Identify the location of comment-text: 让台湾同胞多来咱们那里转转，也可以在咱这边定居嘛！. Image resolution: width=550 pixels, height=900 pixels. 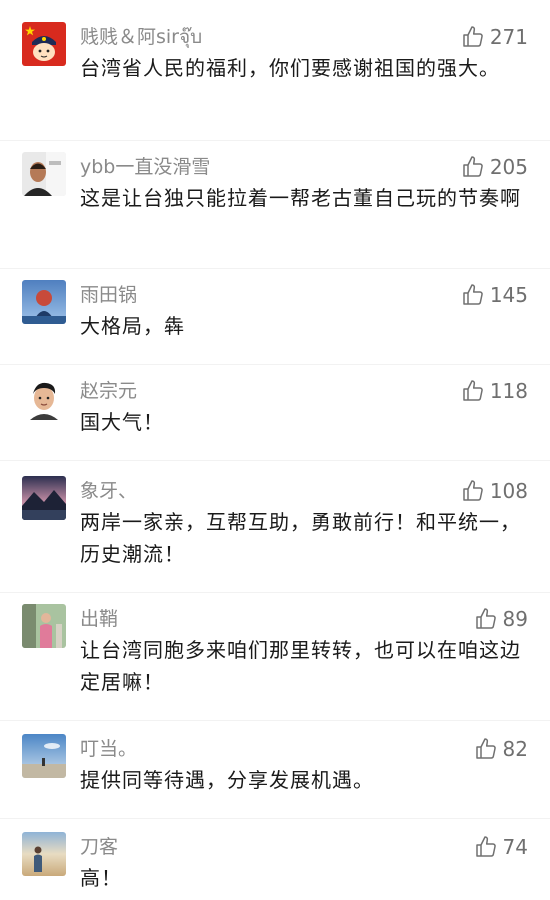
(300, 666).